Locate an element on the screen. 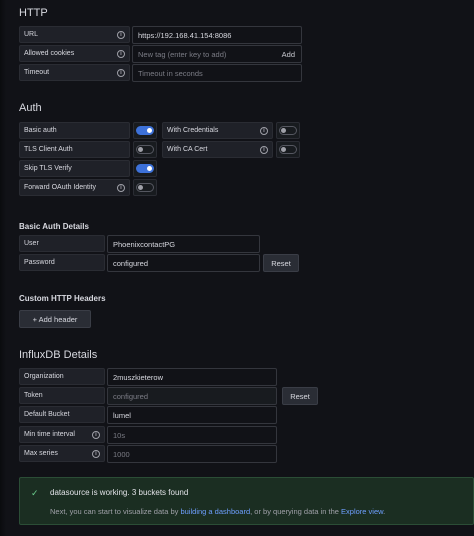 This screenshot has height=536, width=474. max-series-label-text: Max series is located at coordinates (41, 453).